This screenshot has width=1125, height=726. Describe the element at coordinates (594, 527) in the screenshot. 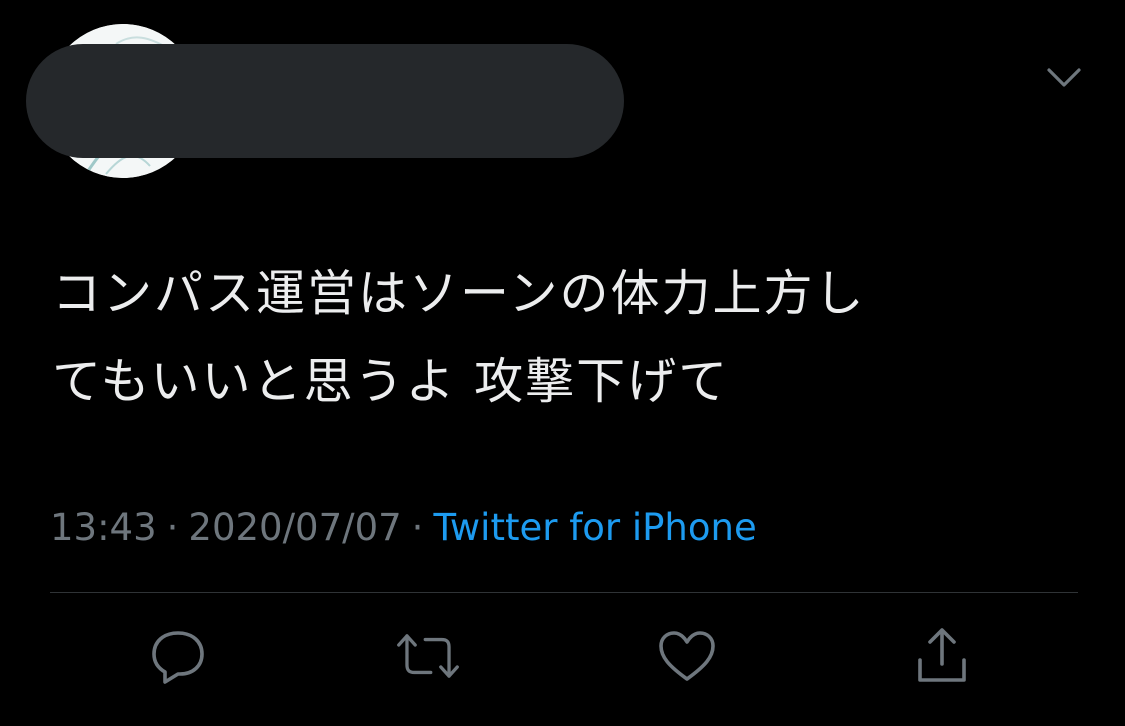

I see `tweet-source-link: Twitter for iPhone` at that location.